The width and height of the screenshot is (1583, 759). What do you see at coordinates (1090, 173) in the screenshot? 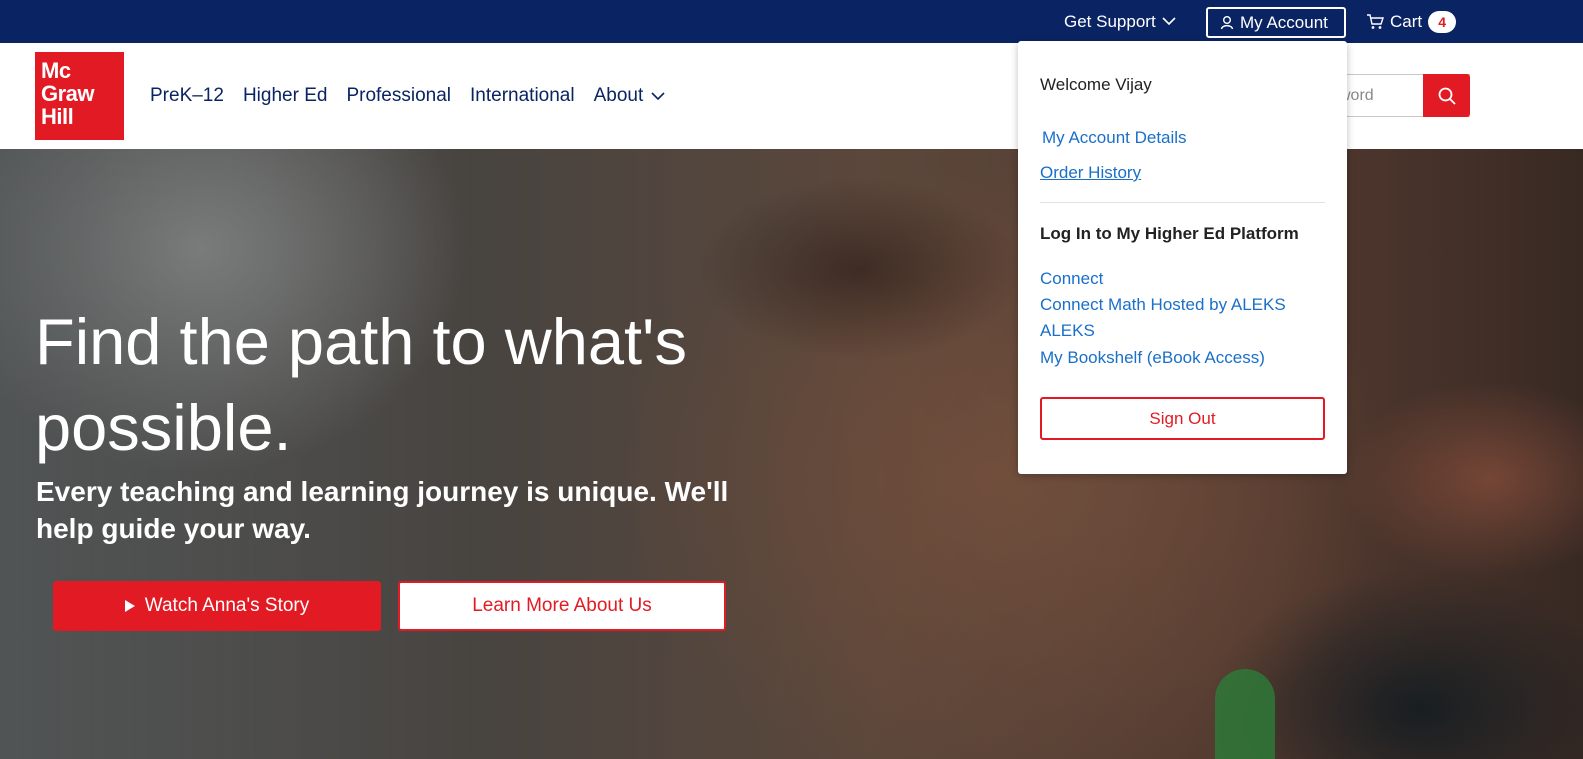
I see `order-history-link: Order History` at bounding box center [1090, 173].